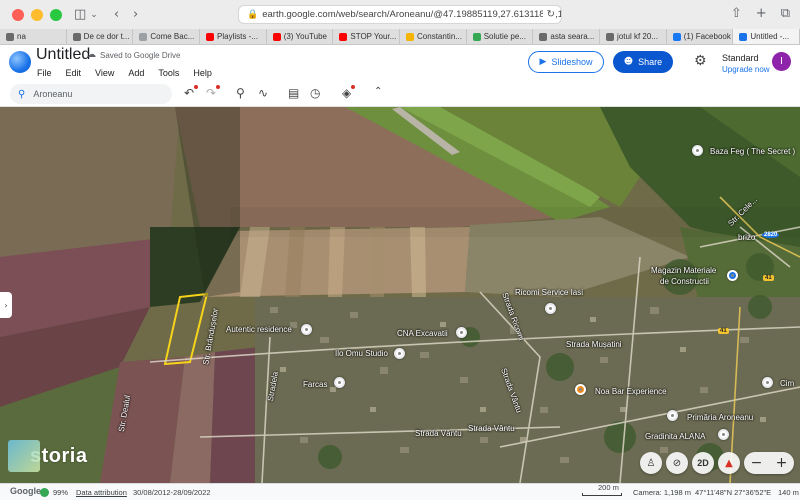 Image resolution: width=800 pixels, height=500 pixels. Describe the element at coordinates (732, 275) in the screenshot. I see `shop-pin` at that location.